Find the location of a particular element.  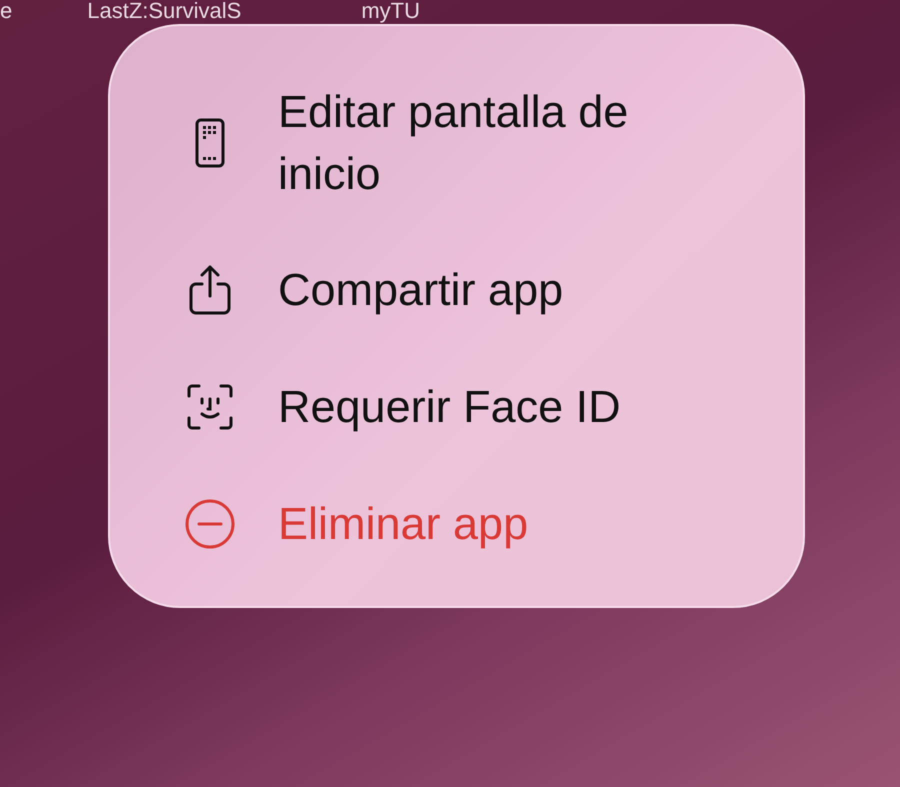

menu-item: Requerir Face ID is located at coordinates (490, 406).